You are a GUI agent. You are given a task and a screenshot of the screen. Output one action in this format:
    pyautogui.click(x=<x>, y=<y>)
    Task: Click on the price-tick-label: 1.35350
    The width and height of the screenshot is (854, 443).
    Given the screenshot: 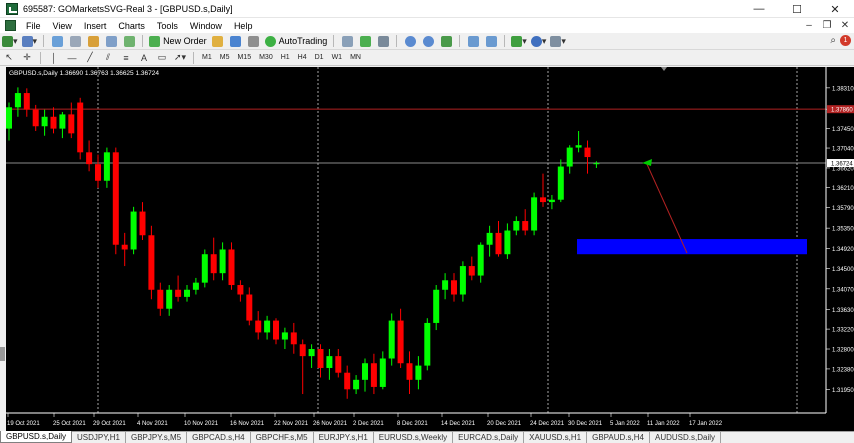 What is the action you would take?
    pyautogui.click(x=843, y=230)
    